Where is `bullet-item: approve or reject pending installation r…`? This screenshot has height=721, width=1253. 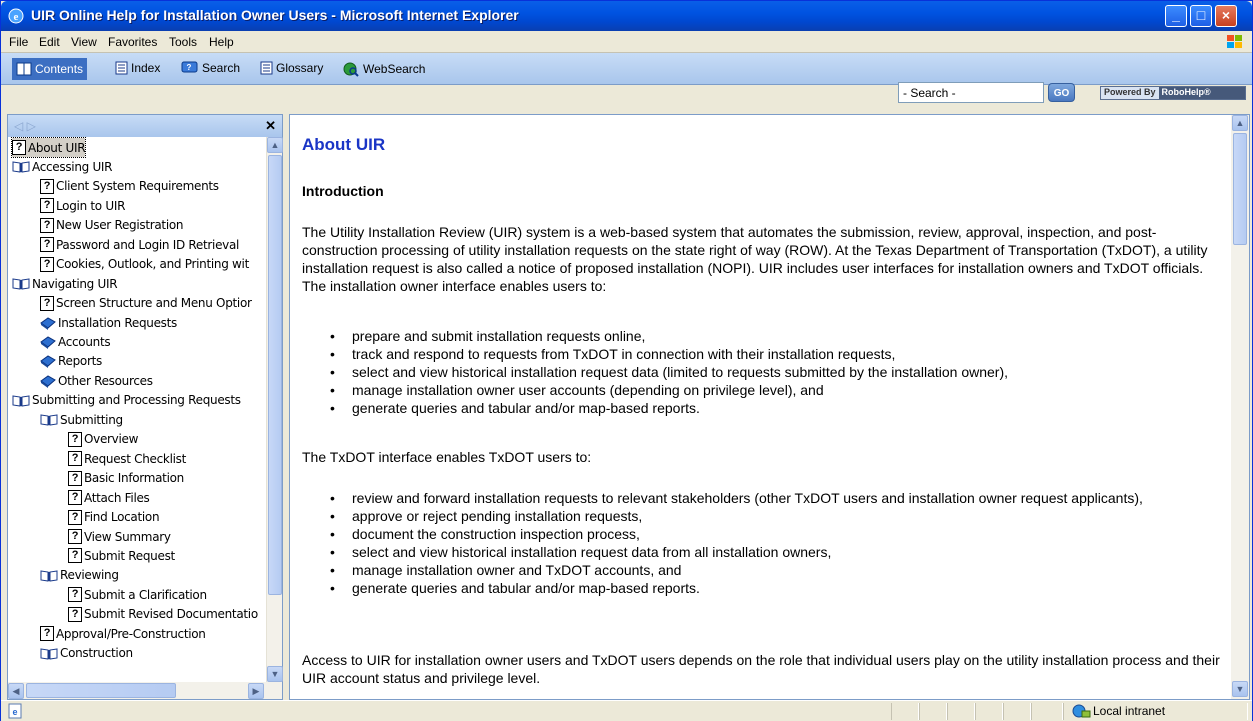
bullet-item: approve or reject pending installation r… is located at coordinates (770, 516).